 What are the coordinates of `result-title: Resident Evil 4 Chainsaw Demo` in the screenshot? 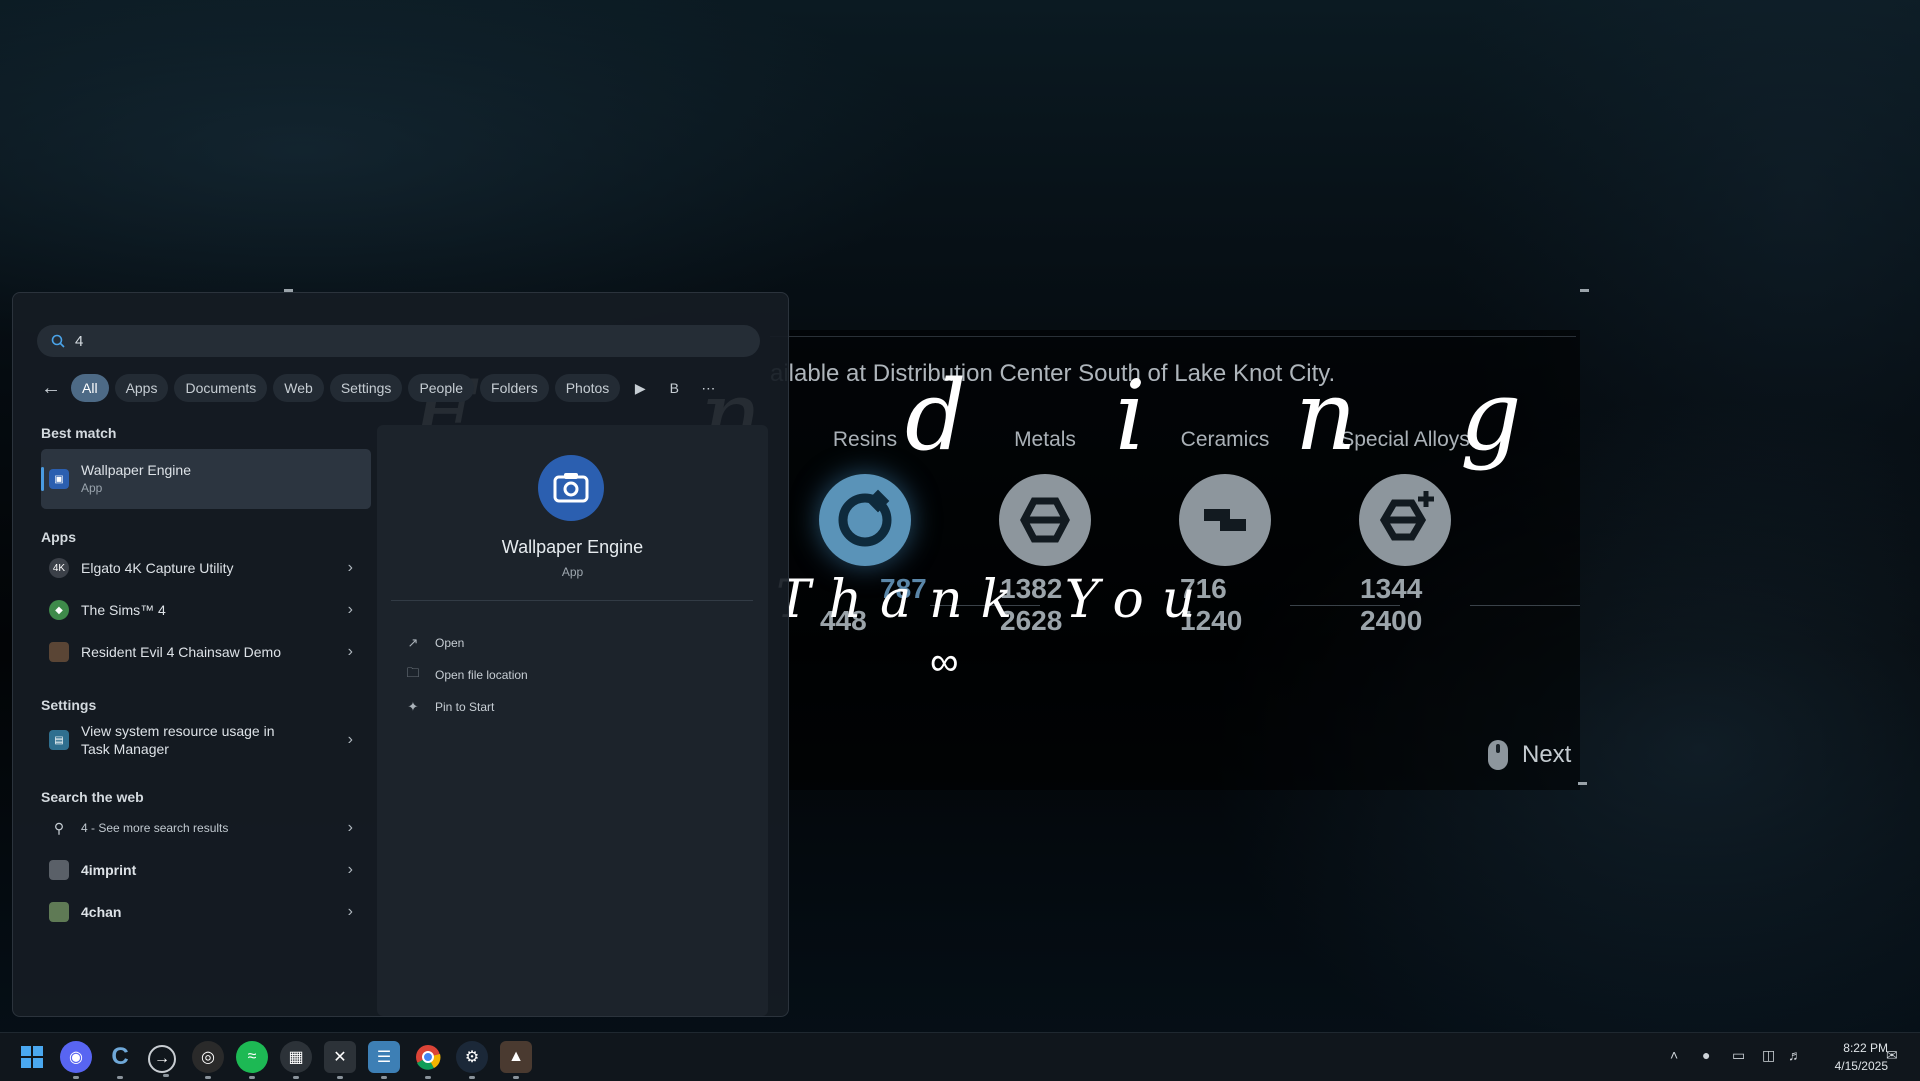 It's located at (181, 652).